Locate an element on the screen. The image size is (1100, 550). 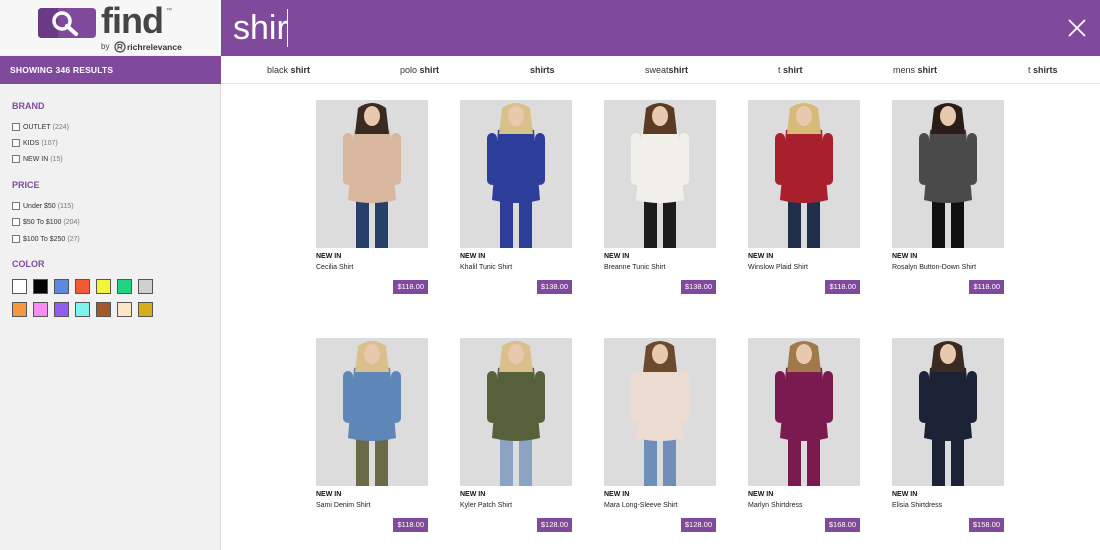
product-price: $128.00 is located at coordinates (554, 525).